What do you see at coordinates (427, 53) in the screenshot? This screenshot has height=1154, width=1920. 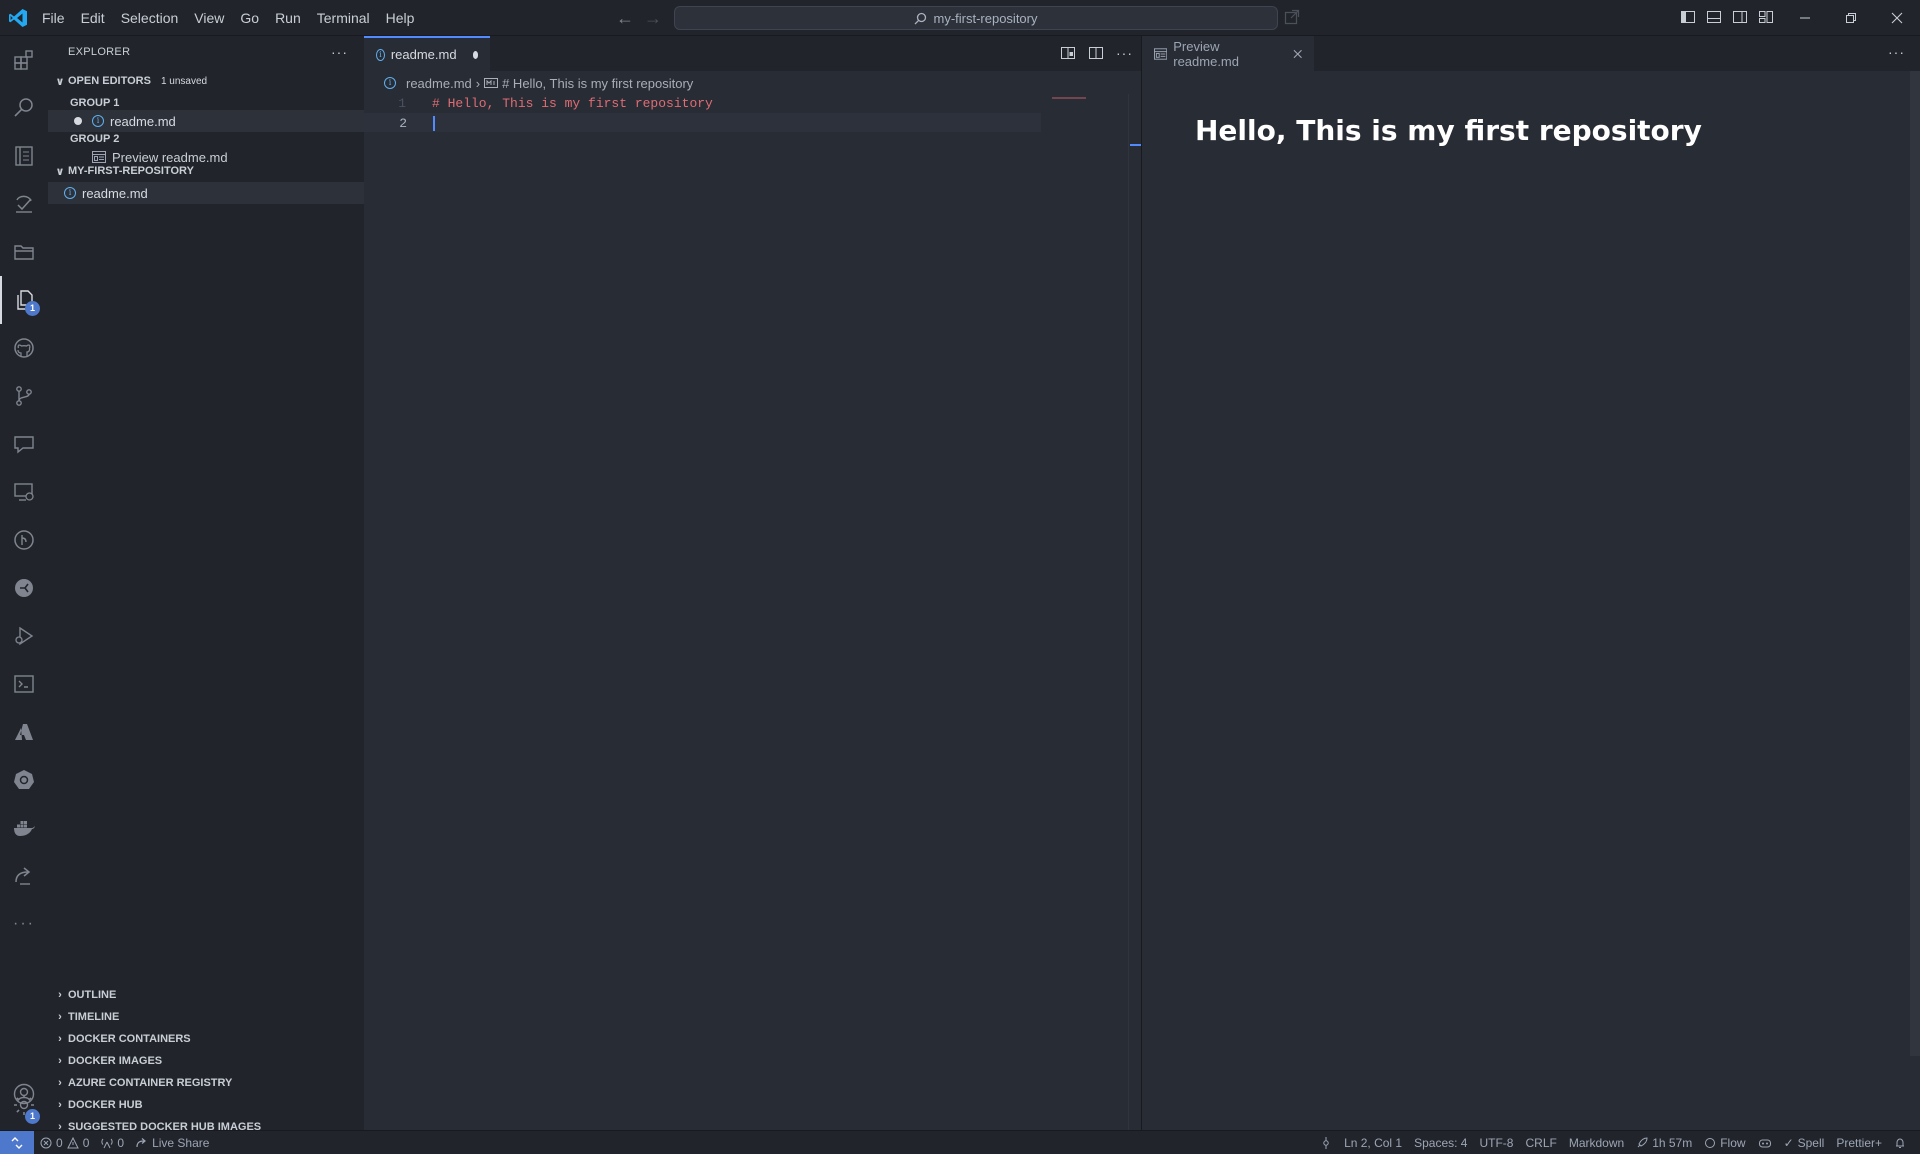 I see `tab-readme: i readme.md` at bounding box center [427, 53].